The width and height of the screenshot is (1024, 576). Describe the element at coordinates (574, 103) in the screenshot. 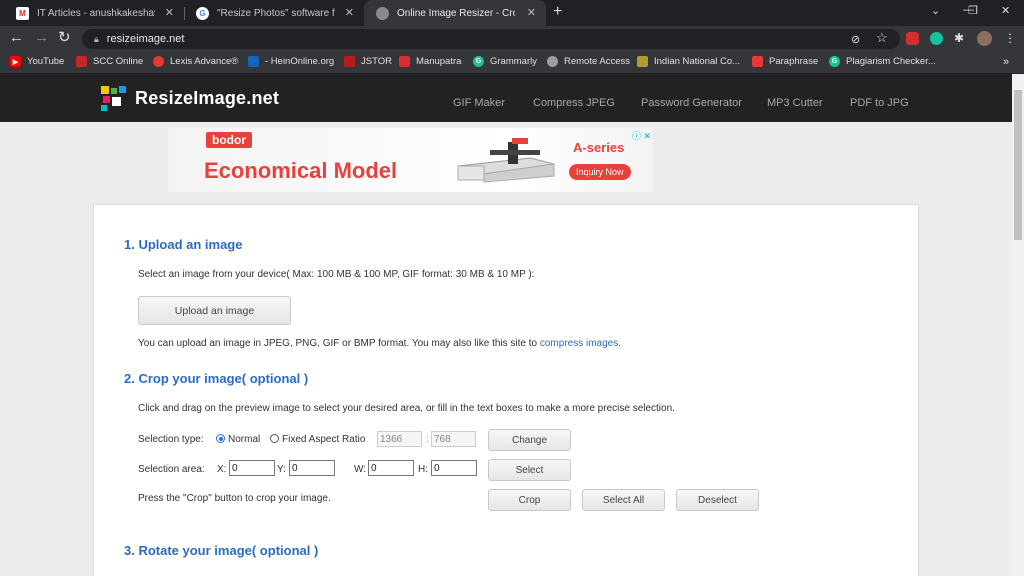

I see `nav-compress-jpeg: Compress JPEG` at that location.